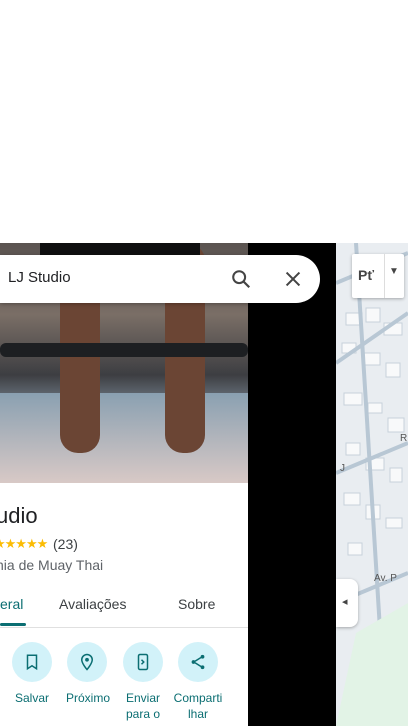  I want to click on map-streets-svg, so click(372, 484).